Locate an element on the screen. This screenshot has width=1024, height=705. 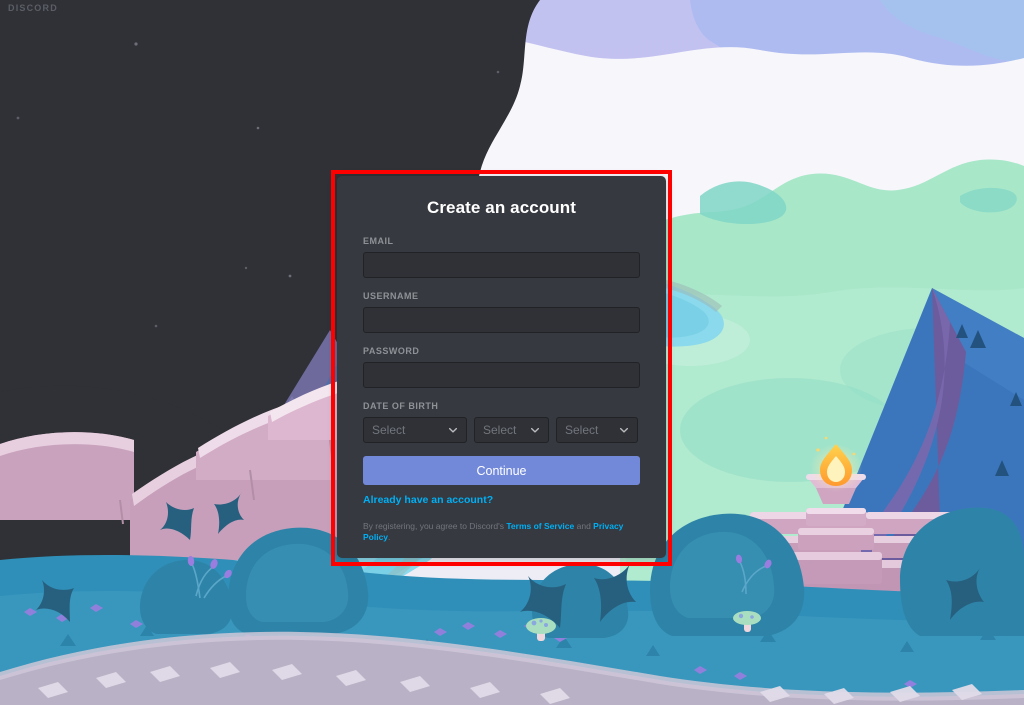
legal-suffix: . is located at coordinates (389, 537).